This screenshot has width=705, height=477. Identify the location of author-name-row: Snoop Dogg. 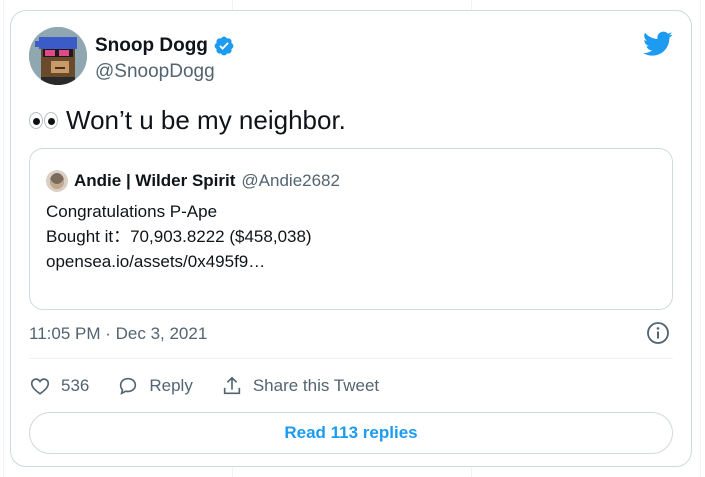
(165, 46).